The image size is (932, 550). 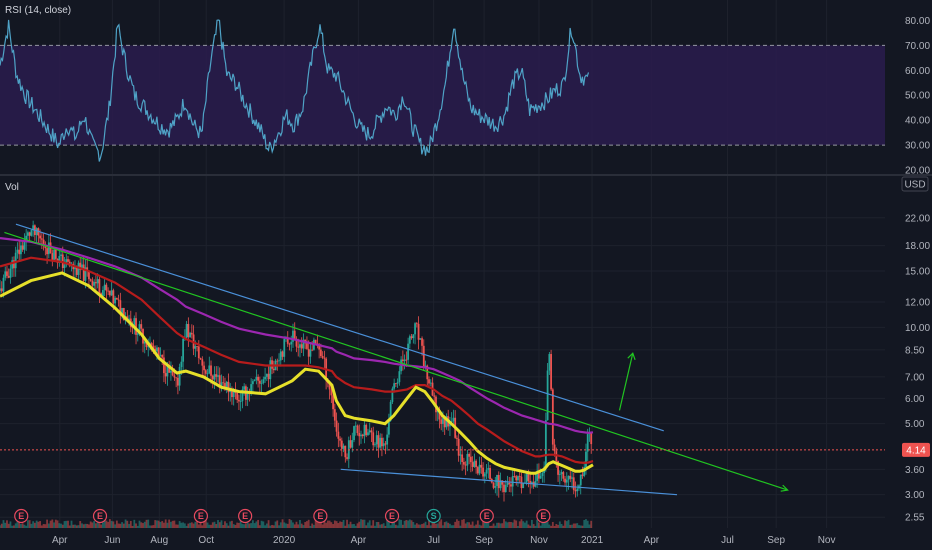 I want to click on currency-badge: USD, so click(x=915, y=184).